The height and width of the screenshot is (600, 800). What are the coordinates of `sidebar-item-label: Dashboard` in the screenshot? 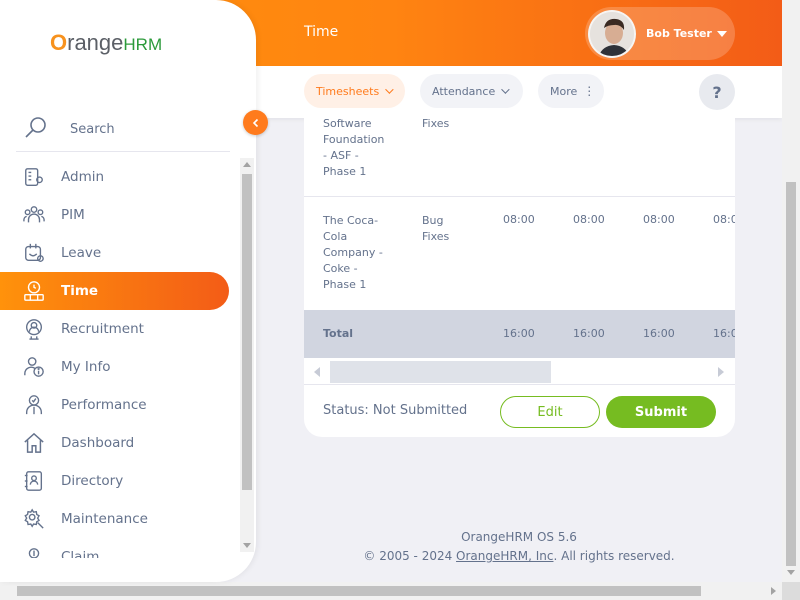 It's located at (98, 443).